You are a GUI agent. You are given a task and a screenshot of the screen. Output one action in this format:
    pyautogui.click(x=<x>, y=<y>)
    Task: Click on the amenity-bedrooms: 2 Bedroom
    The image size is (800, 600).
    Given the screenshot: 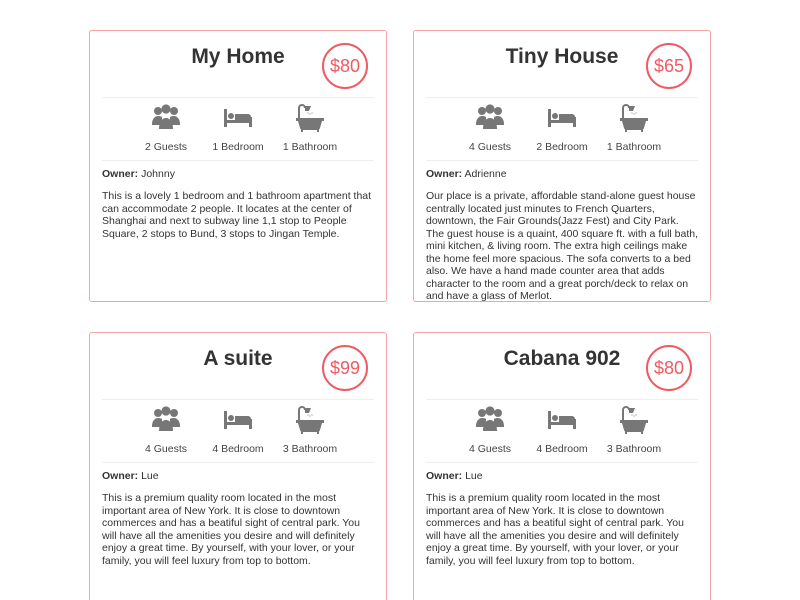 What is the action you would take?
    pyautogui.click(x=562, y=131)
    